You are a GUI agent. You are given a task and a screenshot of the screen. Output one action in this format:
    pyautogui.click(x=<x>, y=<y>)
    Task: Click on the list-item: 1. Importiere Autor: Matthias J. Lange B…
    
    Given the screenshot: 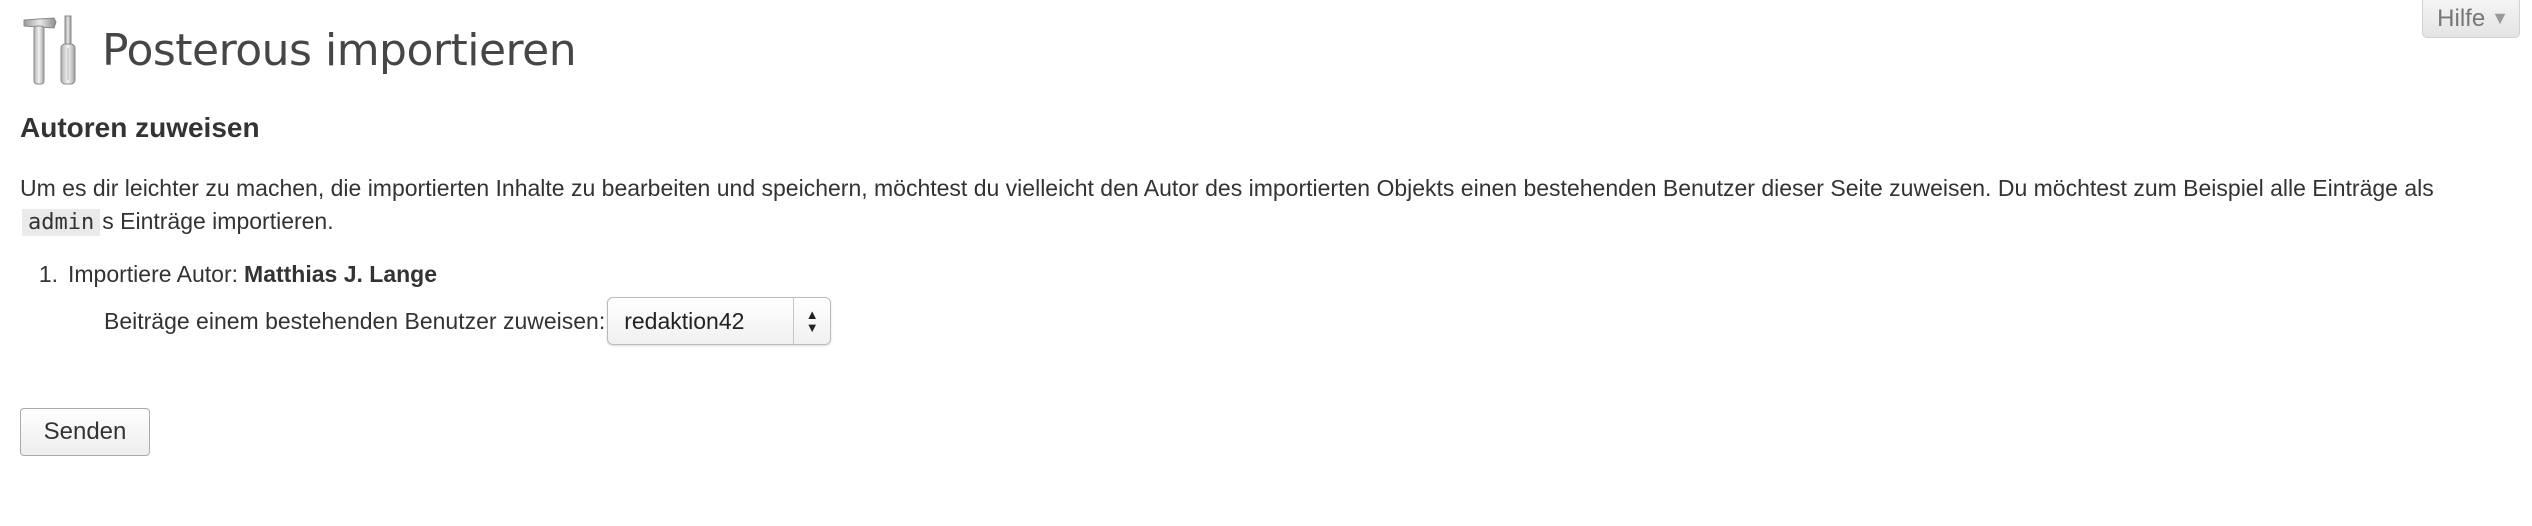 What is the action you would take?
    pyautogui.click(x=426, y=303)
    